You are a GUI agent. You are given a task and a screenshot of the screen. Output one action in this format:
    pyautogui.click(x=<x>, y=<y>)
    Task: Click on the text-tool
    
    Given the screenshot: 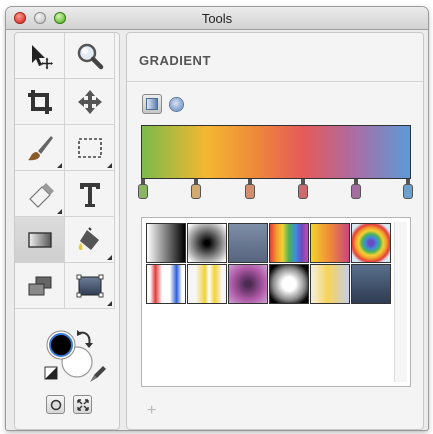 What is the action you would take?
    pyautogui.click(x=90, y=194)
    